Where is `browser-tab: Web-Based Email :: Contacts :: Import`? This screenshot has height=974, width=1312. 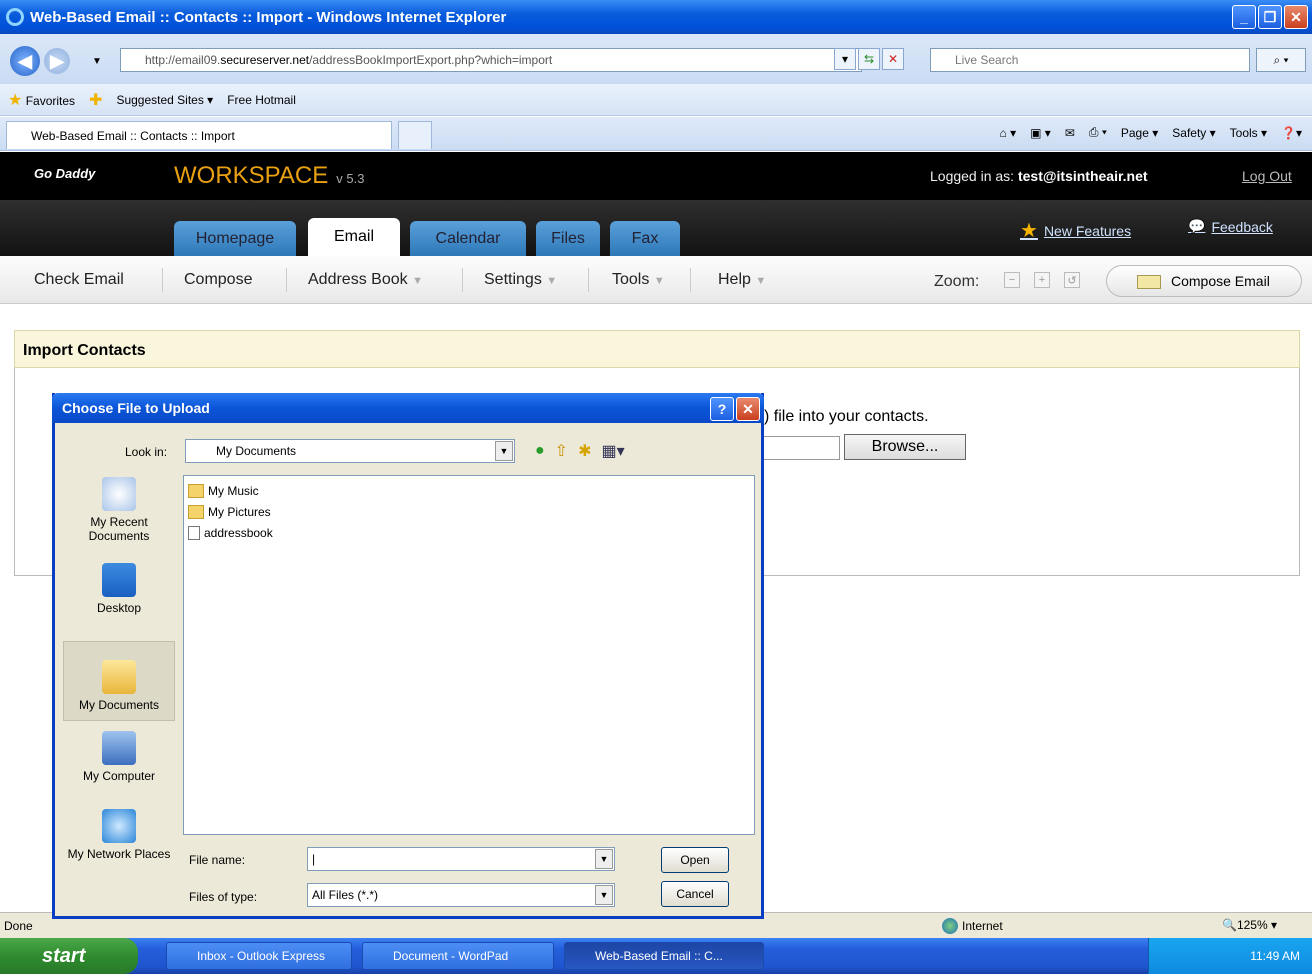 browser-tab: Web-Based Email :: Contacts :: Import is located at coordinates (199, 135).